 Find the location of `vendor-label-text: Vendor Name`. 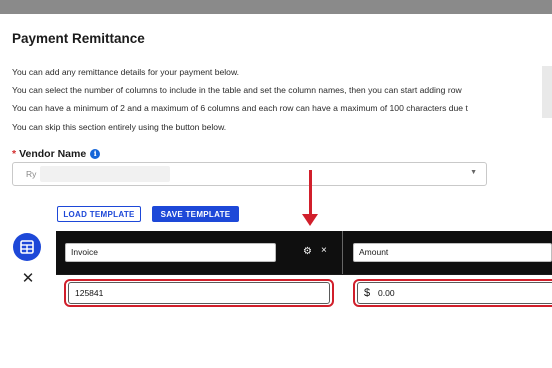

vendor-label-text: Vendor Name is located at coordinates (53, 154).